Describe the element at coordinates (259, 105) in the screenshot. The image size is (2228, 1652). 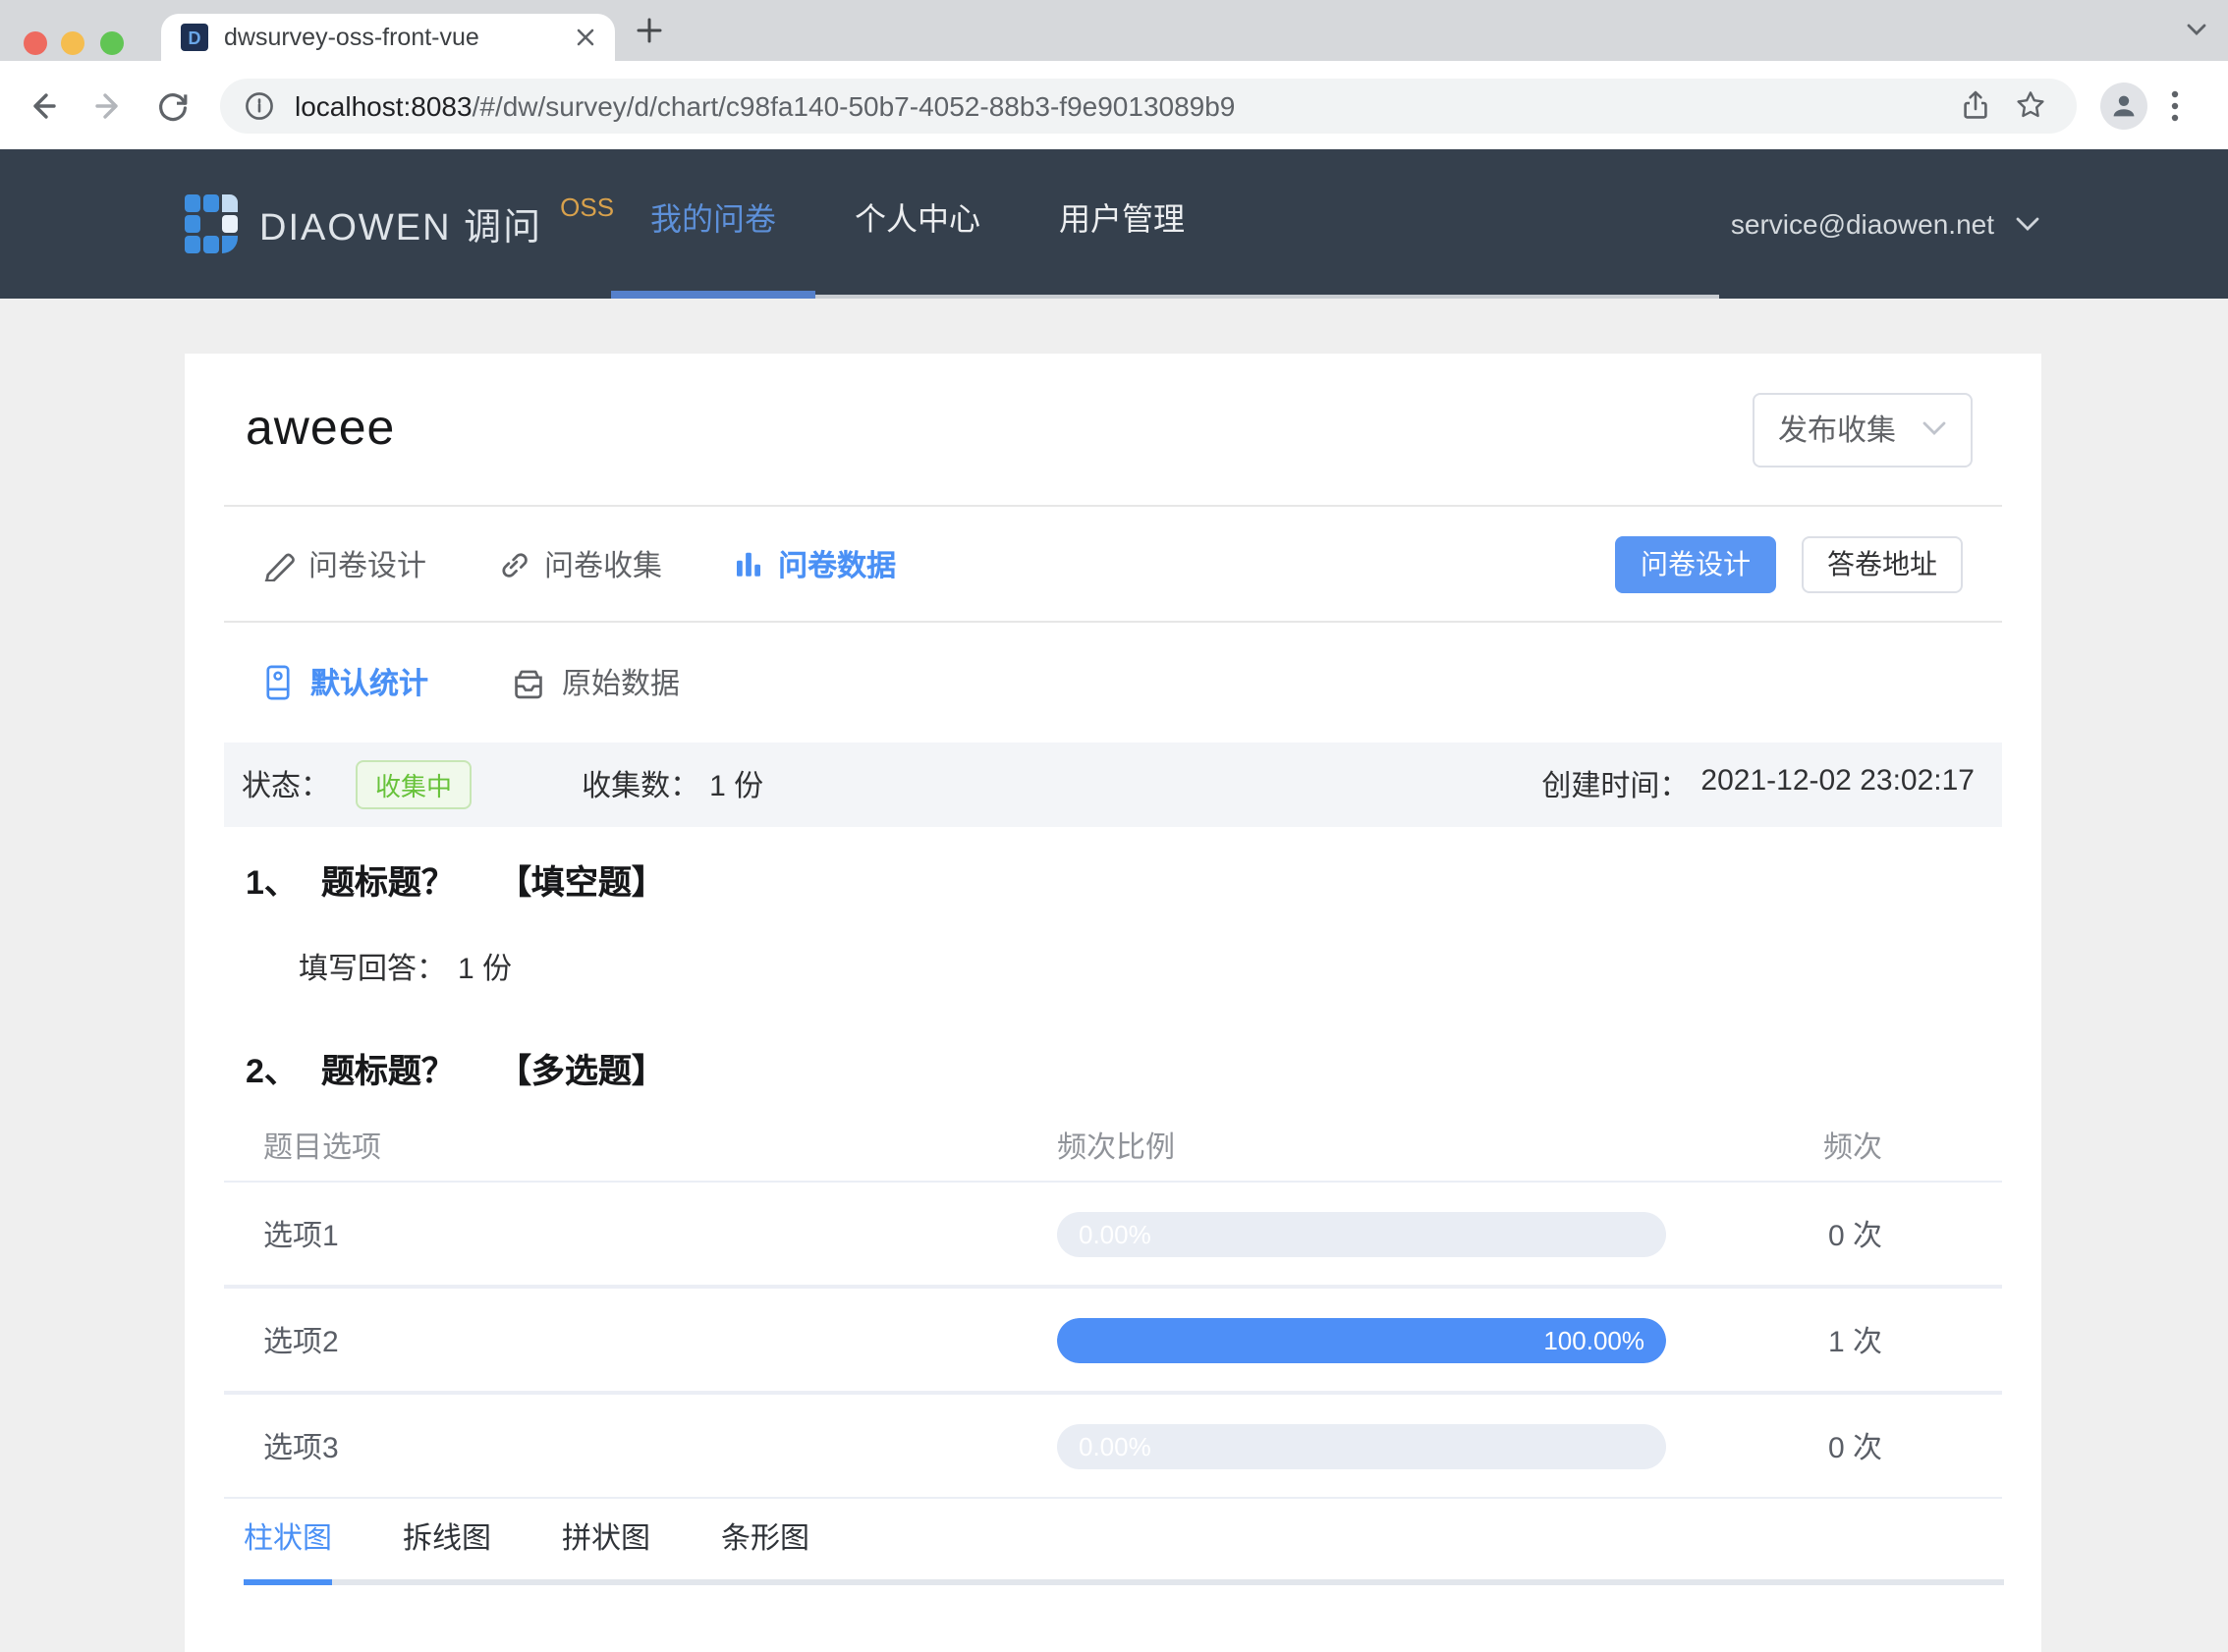
I see `site-info-icon` at that location.